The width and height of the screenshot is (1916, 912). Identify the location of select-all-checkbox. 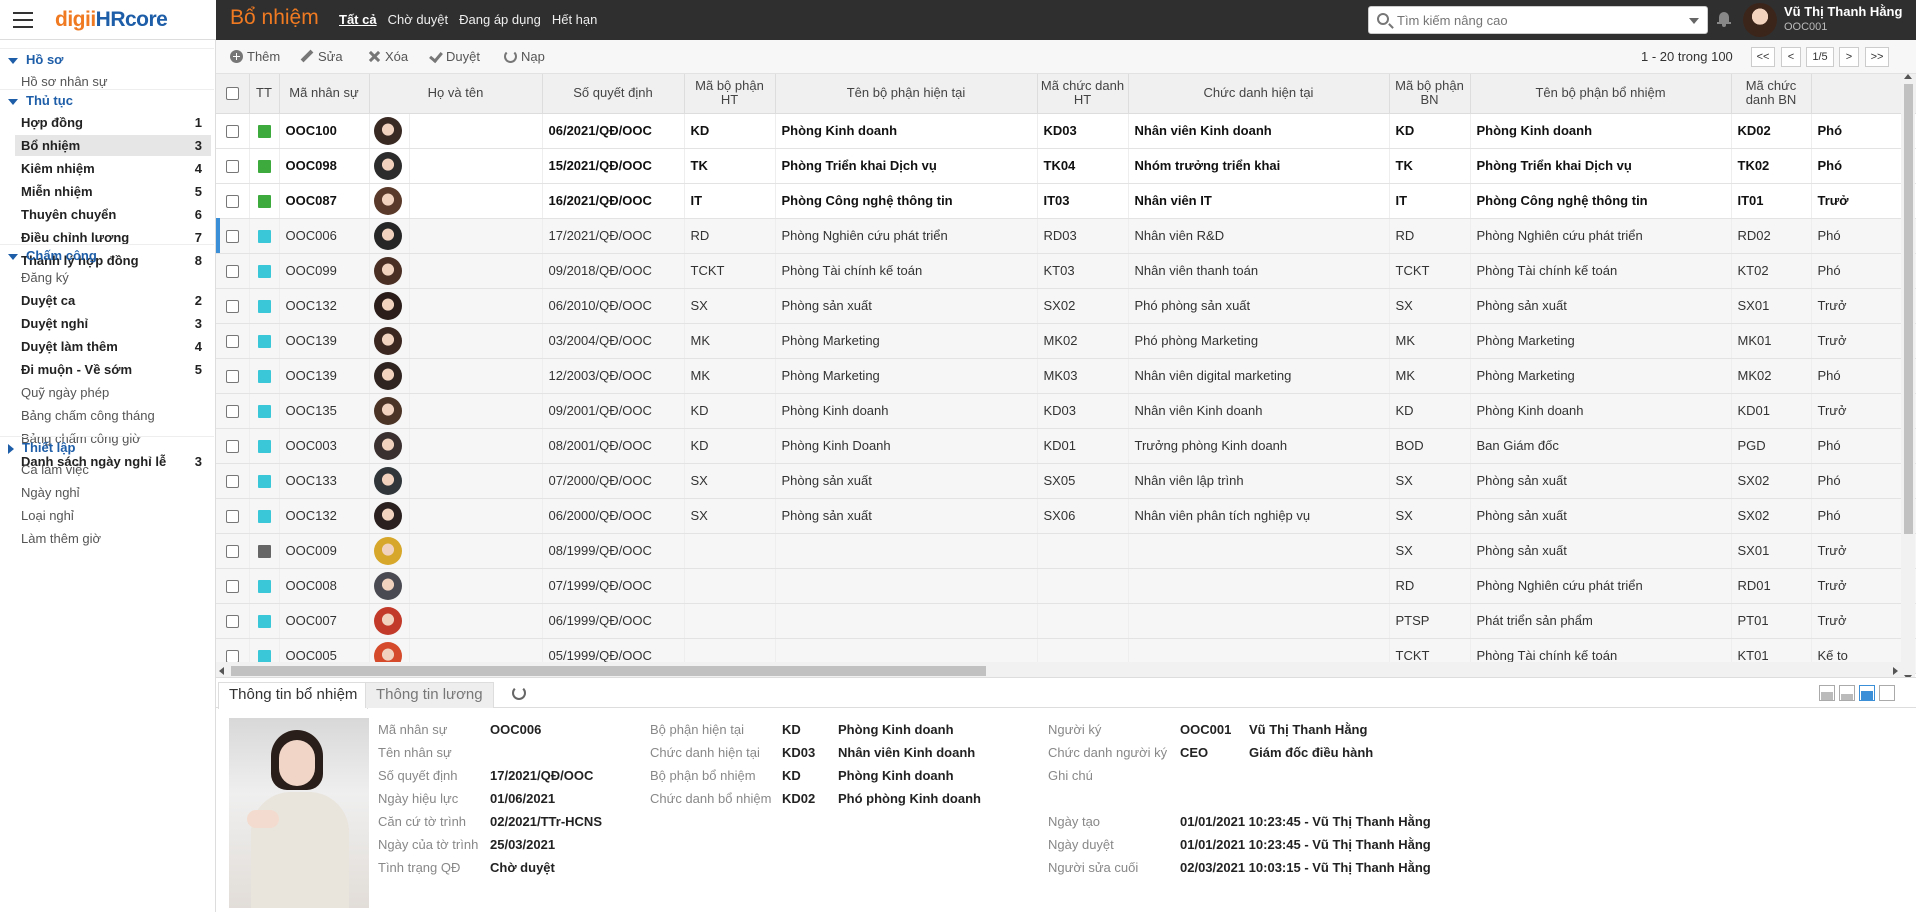
(232, 94).